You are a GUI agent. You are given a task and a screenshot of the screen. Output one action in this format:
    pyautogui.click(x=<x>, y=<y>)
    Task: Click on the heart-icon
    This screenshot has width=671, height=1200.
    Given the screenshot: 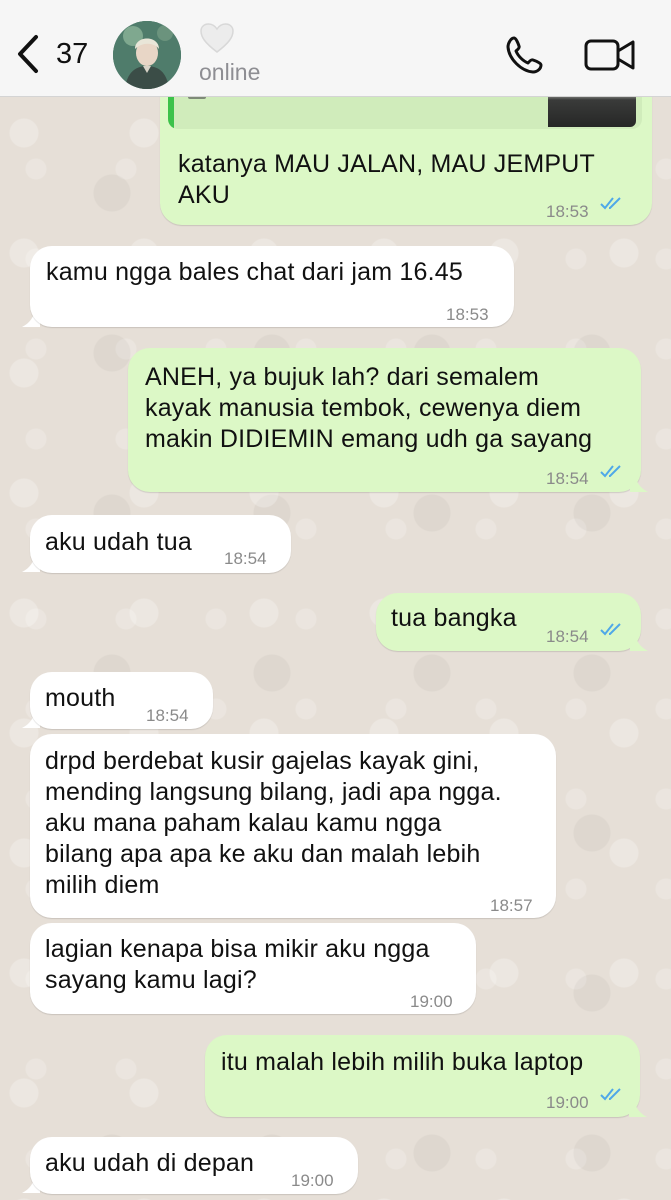 What is the action you would take?
    pyautogui.click(x=217, y=38)
    